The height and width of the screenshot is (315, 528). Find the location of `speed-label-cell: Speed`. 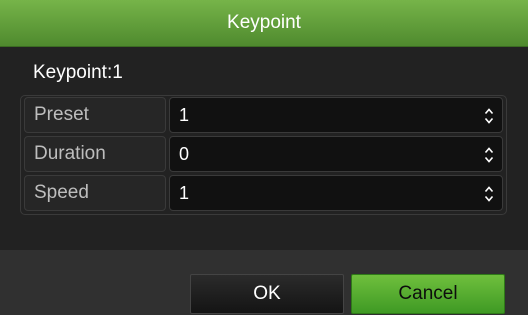

speed-label-cell: Speed is located at coordinates (95, 193).